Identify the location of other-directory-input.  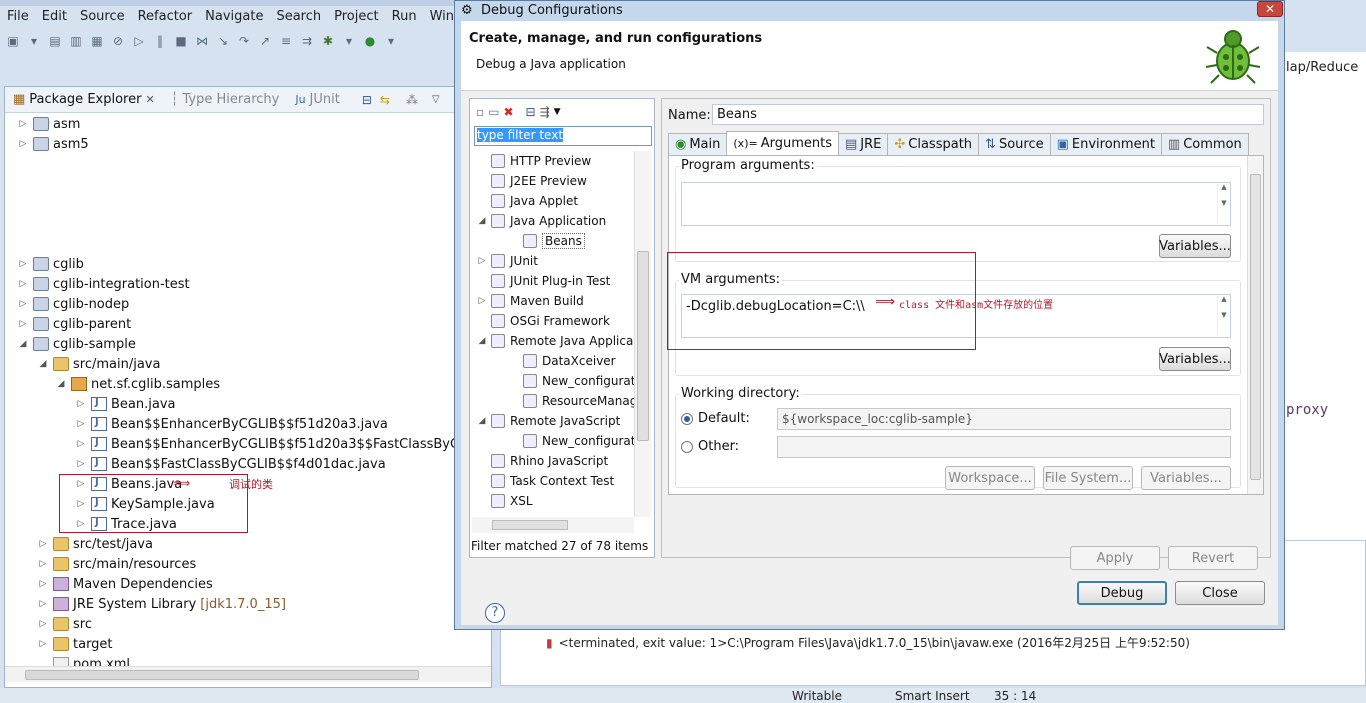
(1004, 447).